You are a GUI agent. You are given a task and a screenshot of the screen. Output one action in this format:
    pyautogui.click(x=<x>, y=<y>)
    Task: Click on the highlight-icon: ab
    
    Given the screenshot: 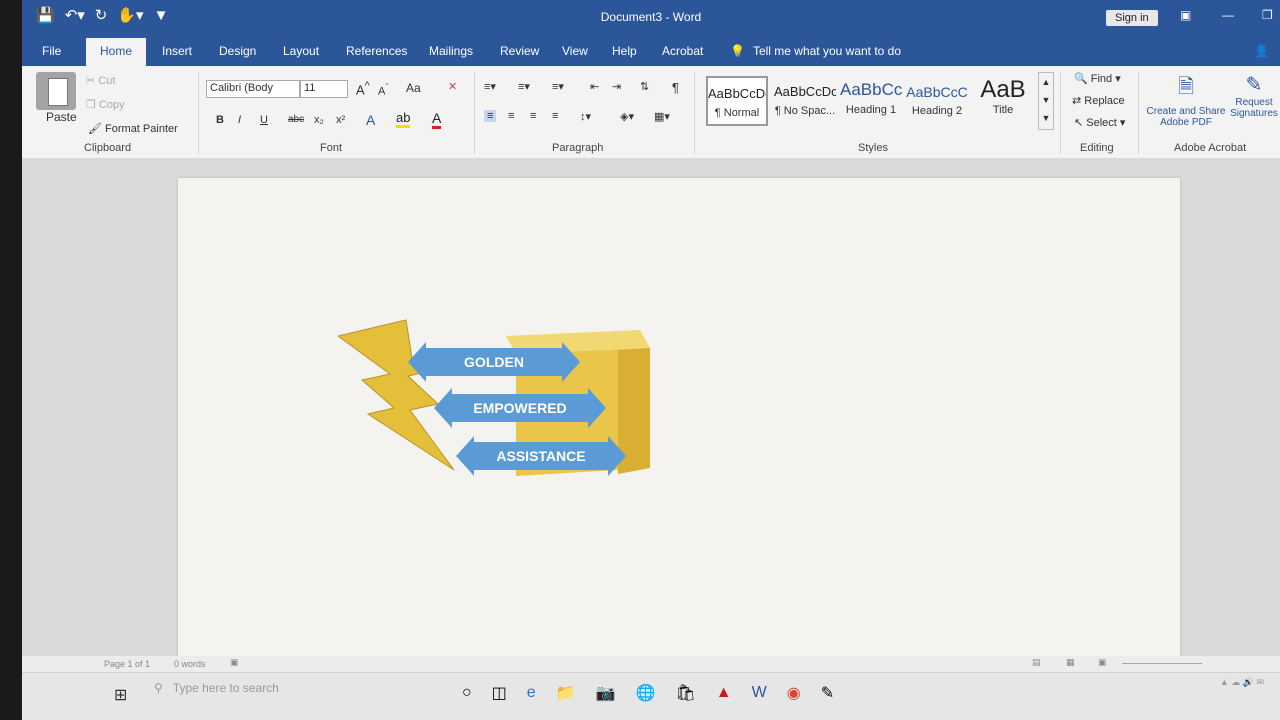 What is the action you would take?
    pyautogui.click(x=403, y=119)
    